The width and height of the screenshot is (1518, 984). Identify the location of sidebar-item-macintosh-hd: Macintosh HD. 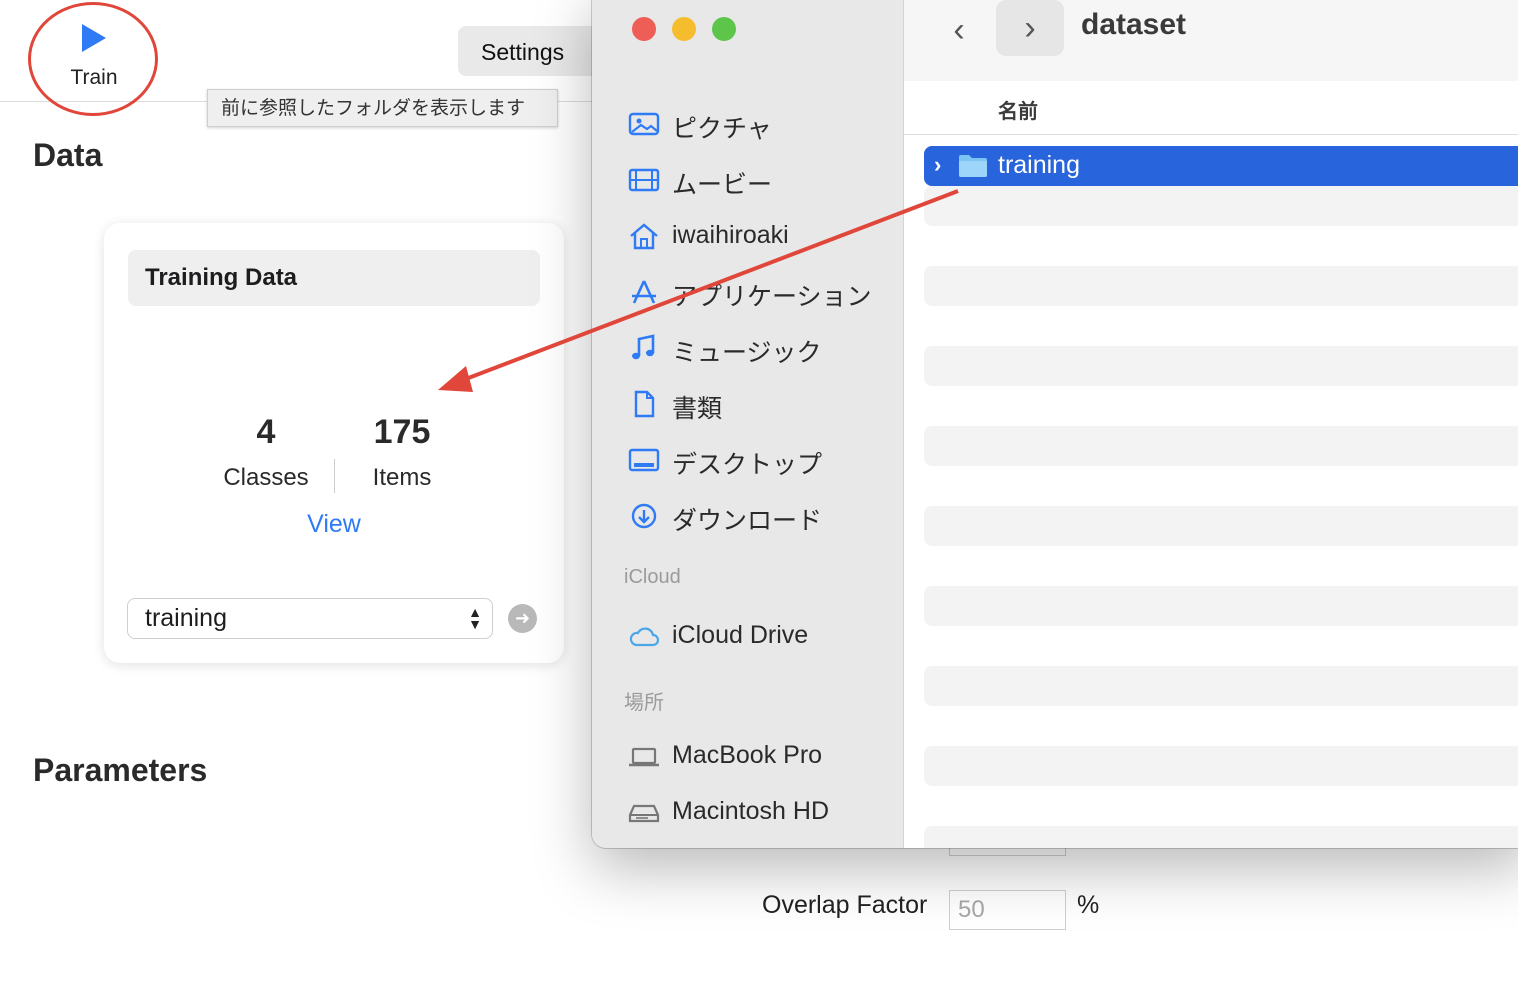
(763, 812).